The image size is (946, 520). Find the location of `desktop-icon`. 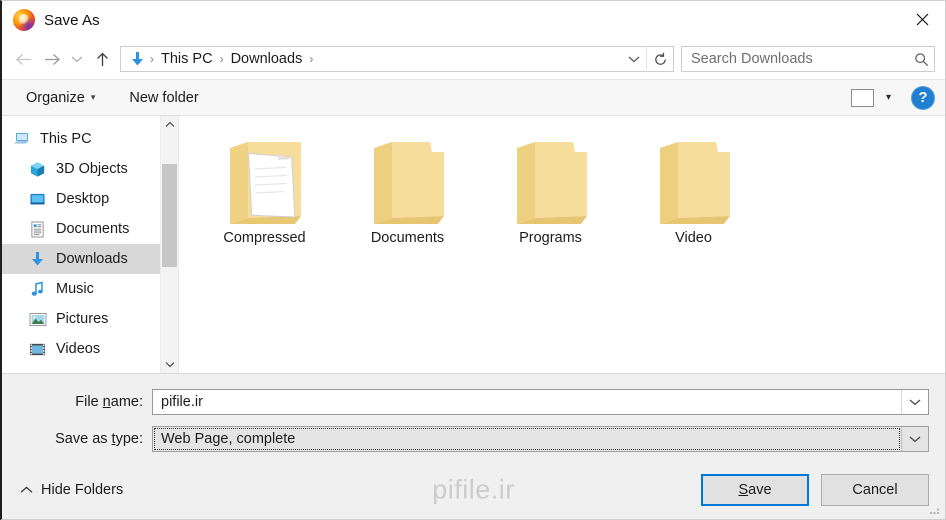

desktop-icon is located at coordinates (37, 199).